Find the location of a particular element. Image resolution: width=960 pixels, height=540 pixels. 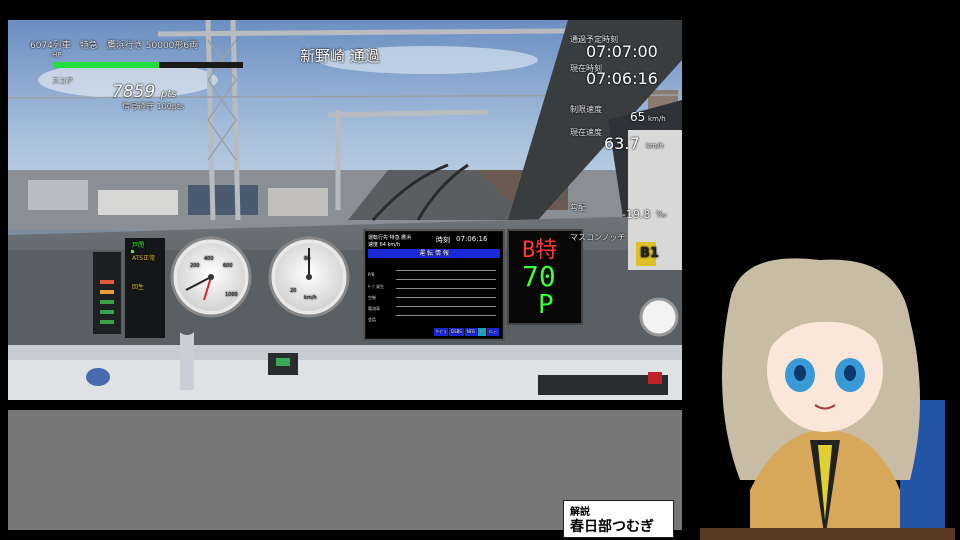

commentator-name-tag: 解説 春日部つむぎ is located at coordinates (618, 519).